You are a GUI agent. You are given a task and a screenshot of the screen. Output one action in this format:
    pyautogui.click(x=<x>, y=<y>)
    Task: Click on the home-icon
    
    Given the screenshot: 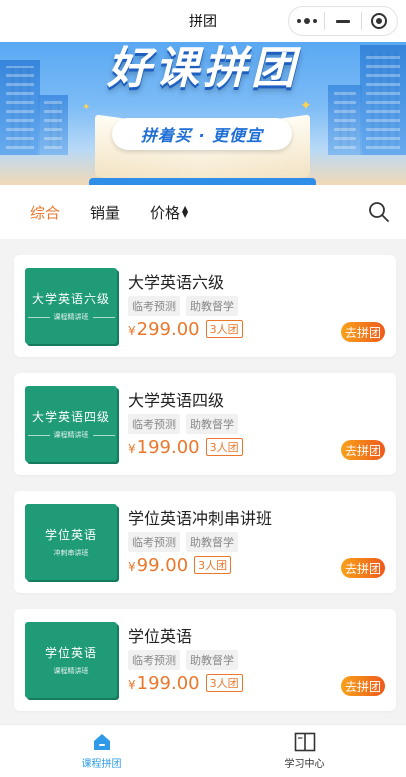 What is the action you would take?
    pyautogui.click(x=101, y=742)
    